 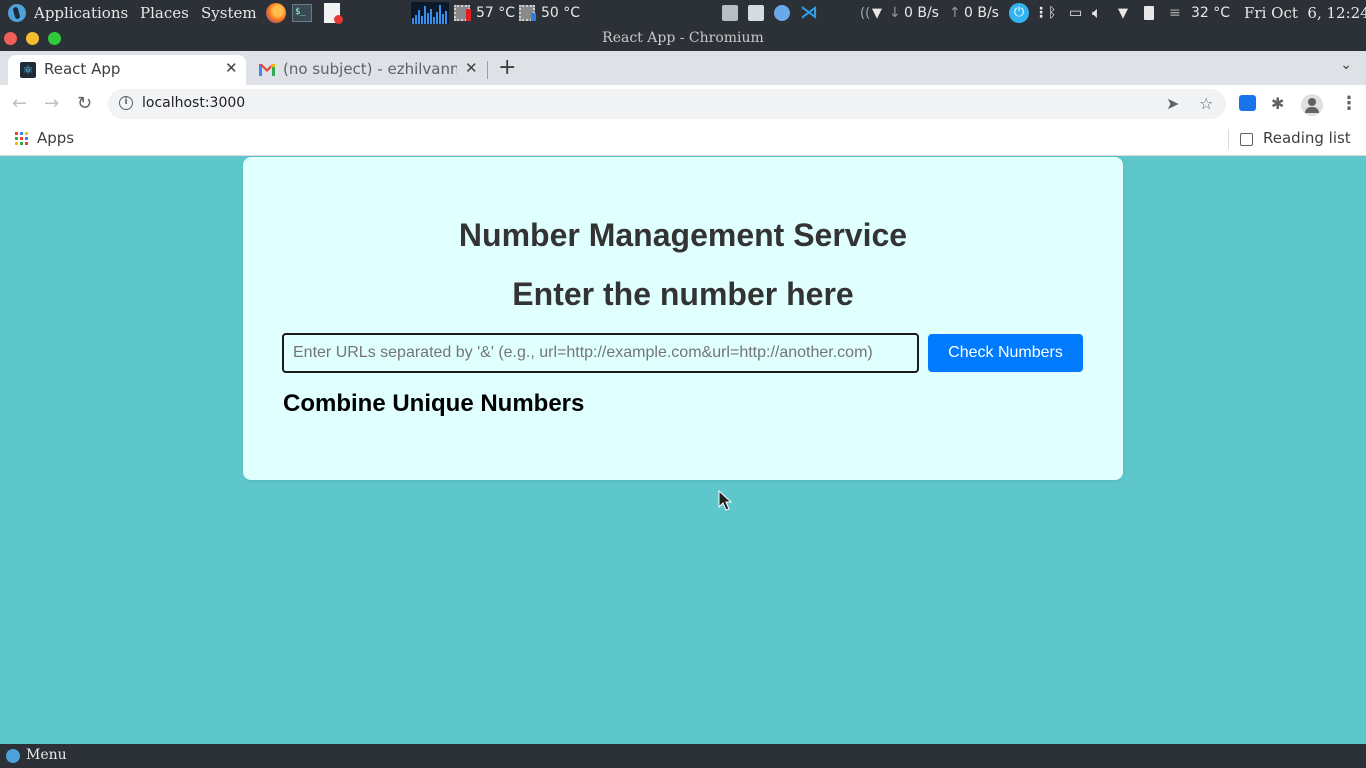 I want to click on browser-toolbar: ← → ↻ i localhost:3000 ➤ ☆ ✱ ⋮, so click(x=683, y=104).